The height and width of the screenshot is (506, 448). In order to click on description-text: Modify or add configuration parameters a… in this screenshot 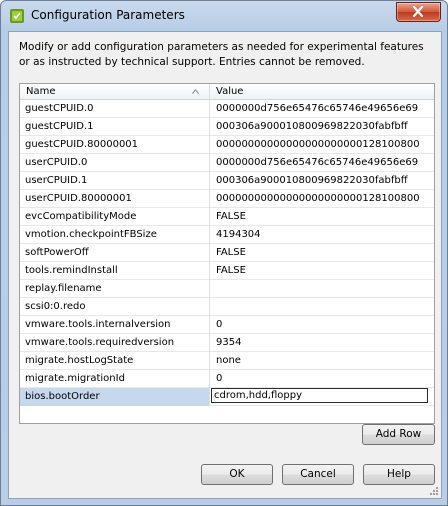, I will do `click(221, 54)`.